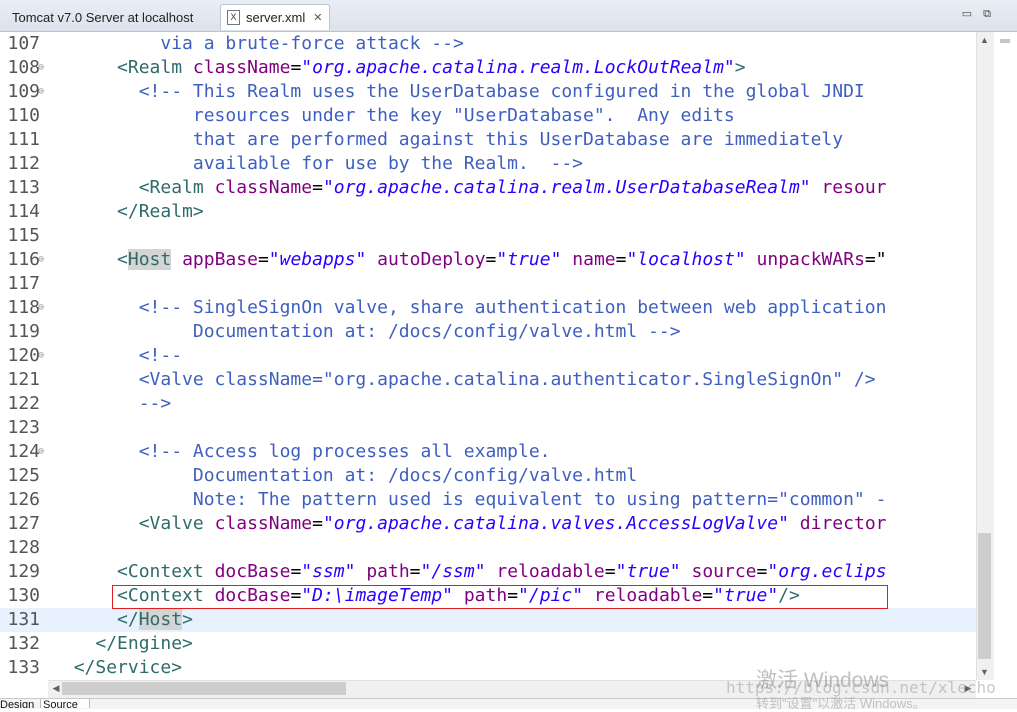 The width and height of the screenshot is (1017, 712). I want to click on code-token: autoDeploy, so click(431, 259).